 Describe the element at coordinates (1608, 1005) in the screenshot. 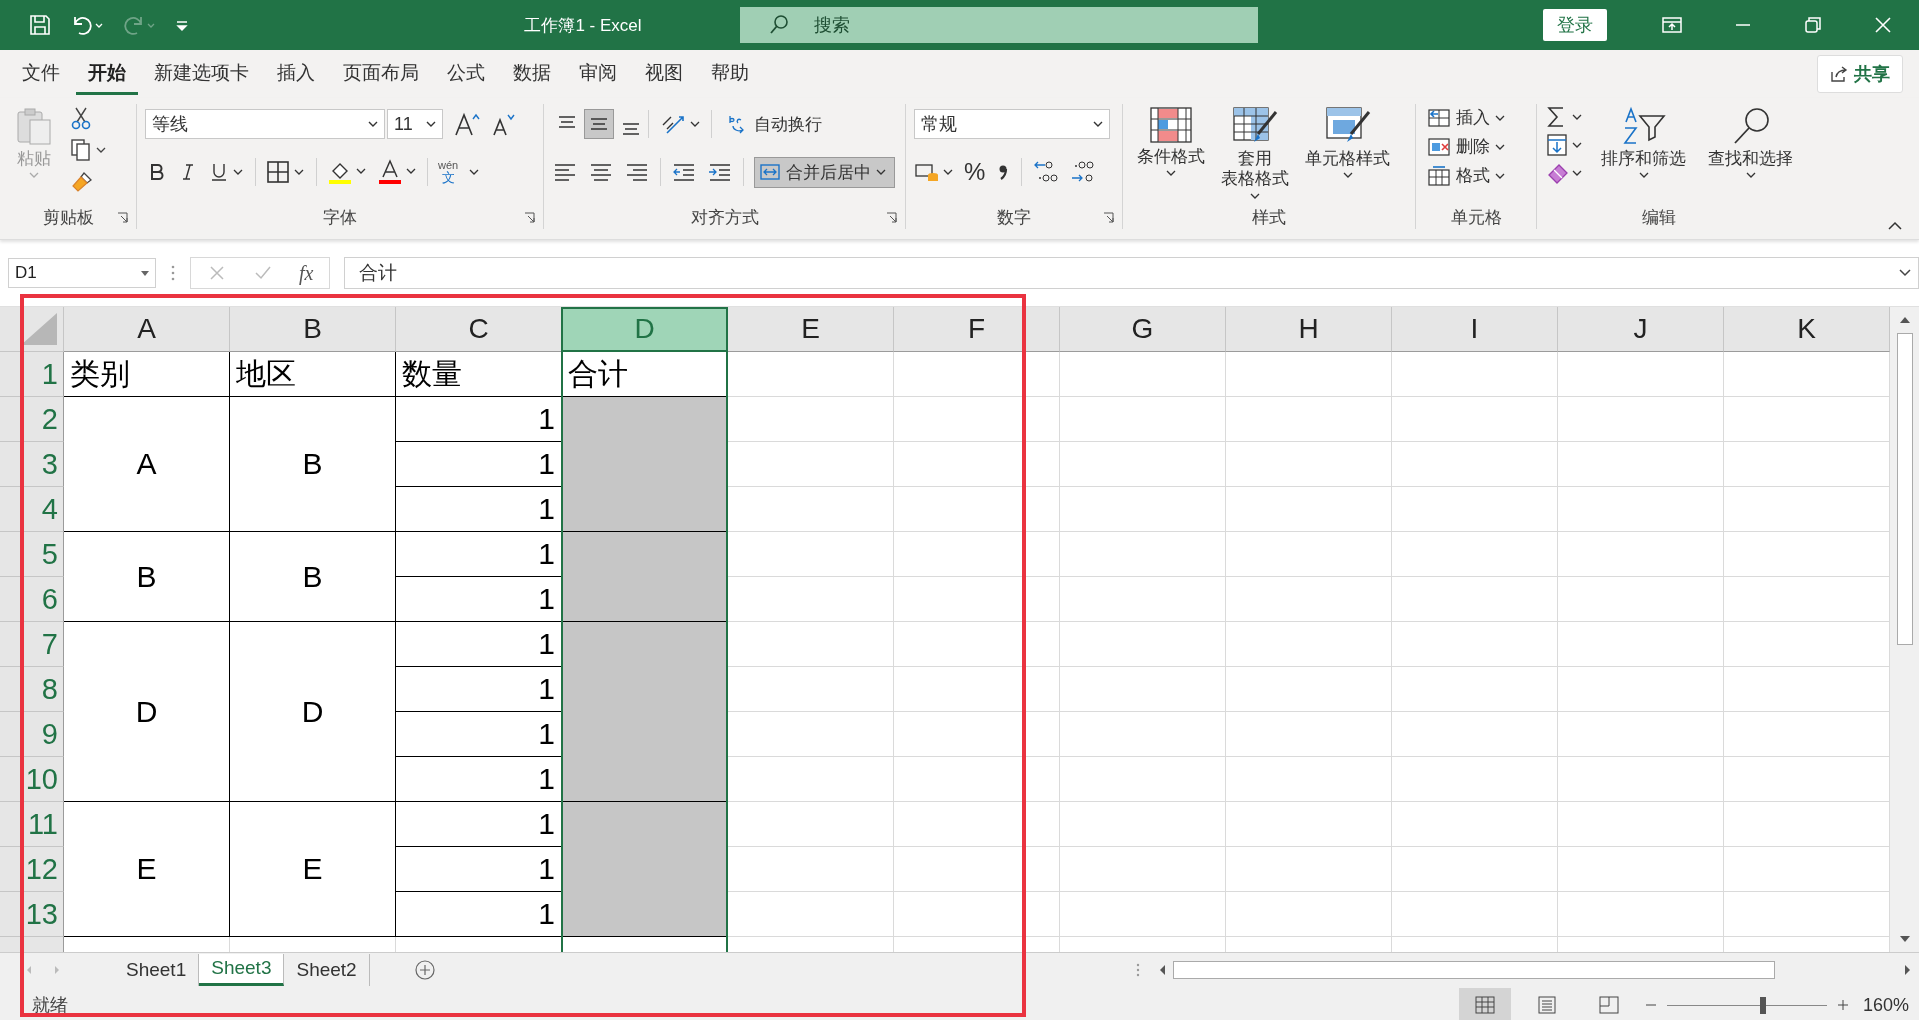

I see `page-break-icon` at that location.